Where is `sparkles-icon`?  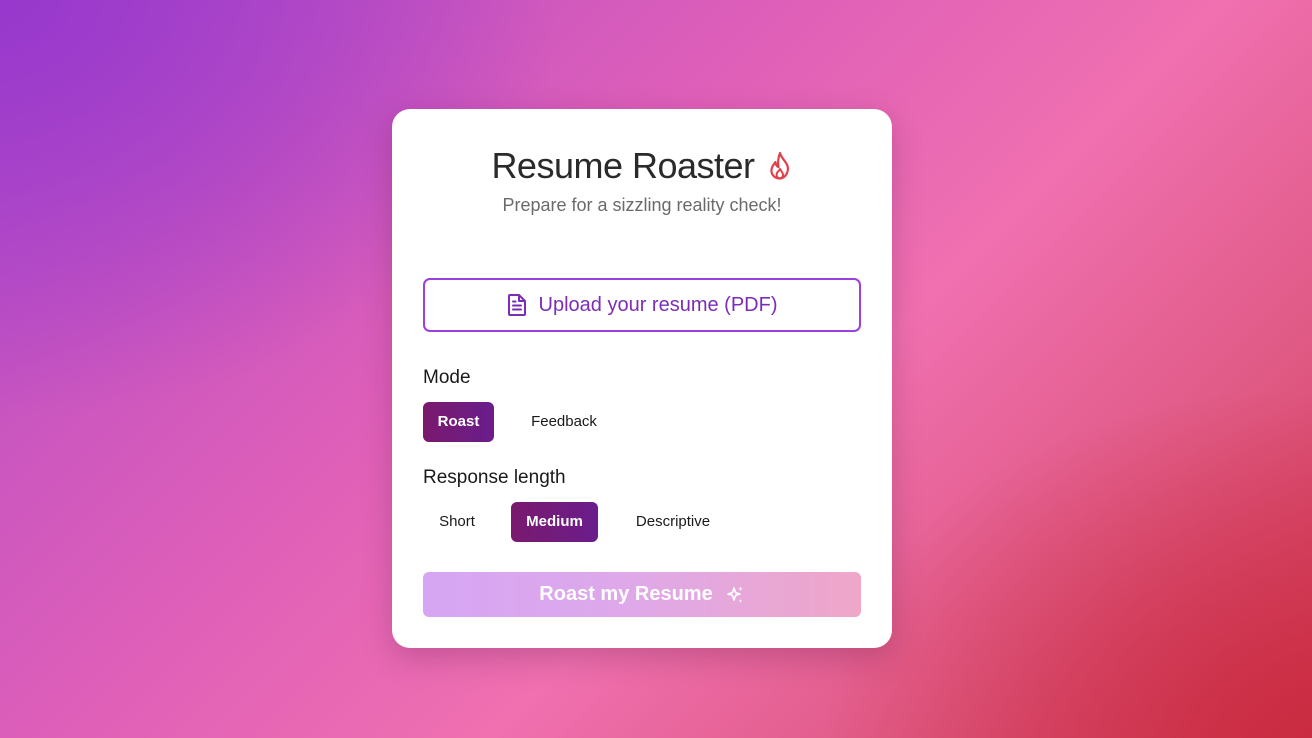 sparkles-icon is located at coordinates (735, 595).